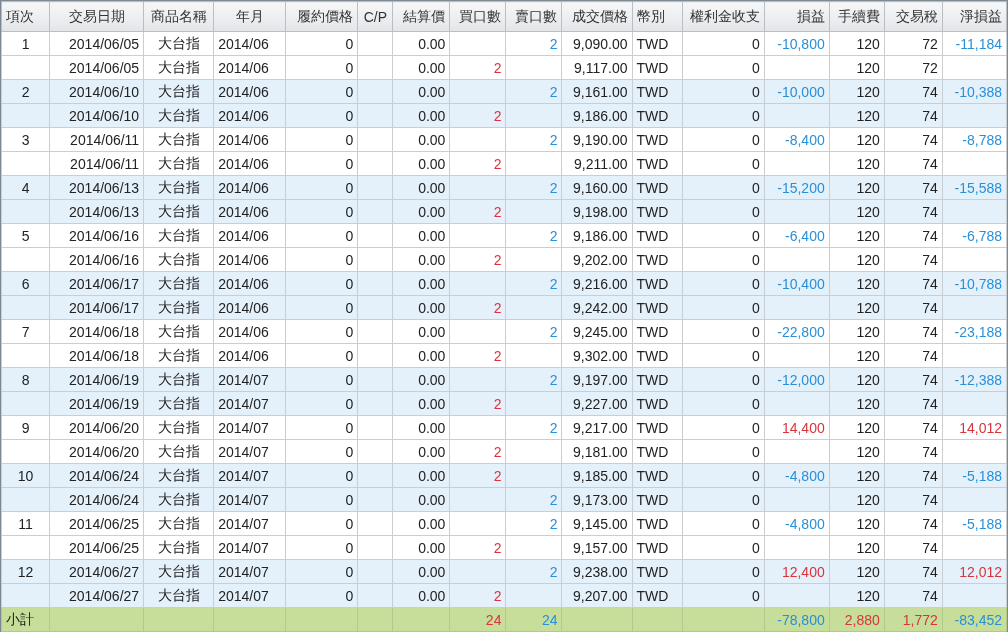 The image size is (1008, 632). What do you see at coordinates (25, 427) in the screenshot?
I see `table-cell: 9` at bounding box center [25, 427].